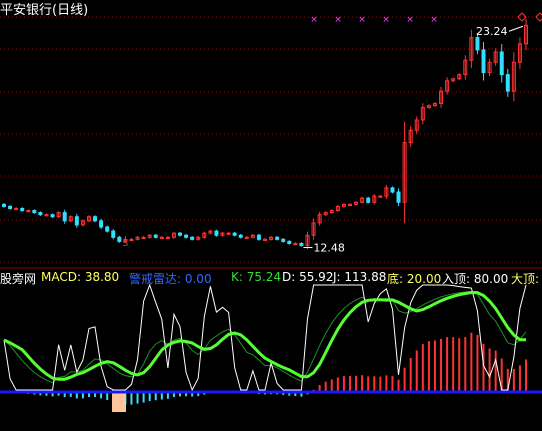 Image resolution: width=542 pixels, height=431 pixels. What do you see at coordinates (80, 277) in the screenshot?
I see `macd-value: MACD: 38.80` at bounding box center [80, 277].